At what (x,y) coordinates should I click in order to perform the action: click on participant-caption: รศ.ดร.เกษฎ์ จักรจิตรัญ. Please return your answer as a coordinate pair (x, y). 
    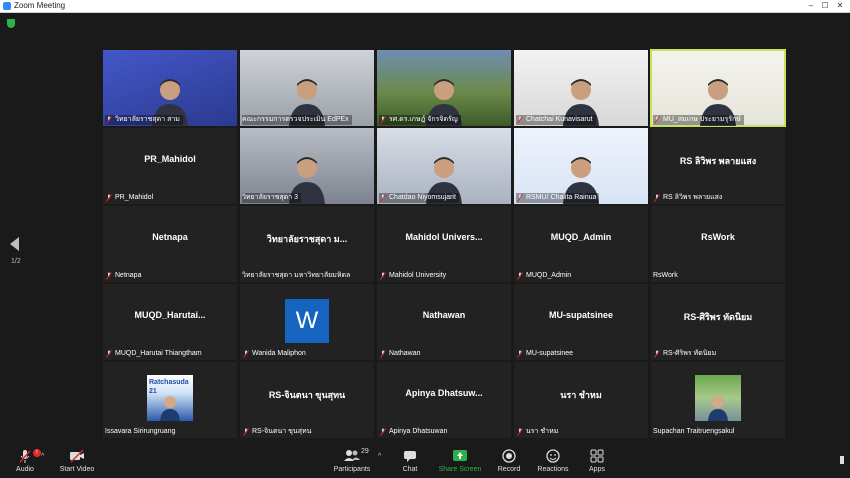
    Looking at the image, I should click on (420, 120).